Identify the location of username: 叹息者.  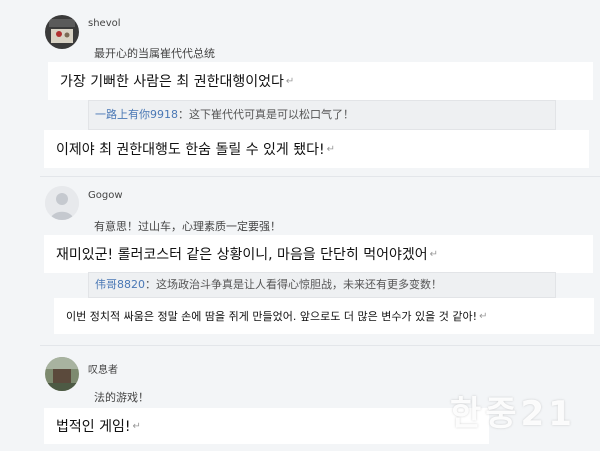
(103, 368).